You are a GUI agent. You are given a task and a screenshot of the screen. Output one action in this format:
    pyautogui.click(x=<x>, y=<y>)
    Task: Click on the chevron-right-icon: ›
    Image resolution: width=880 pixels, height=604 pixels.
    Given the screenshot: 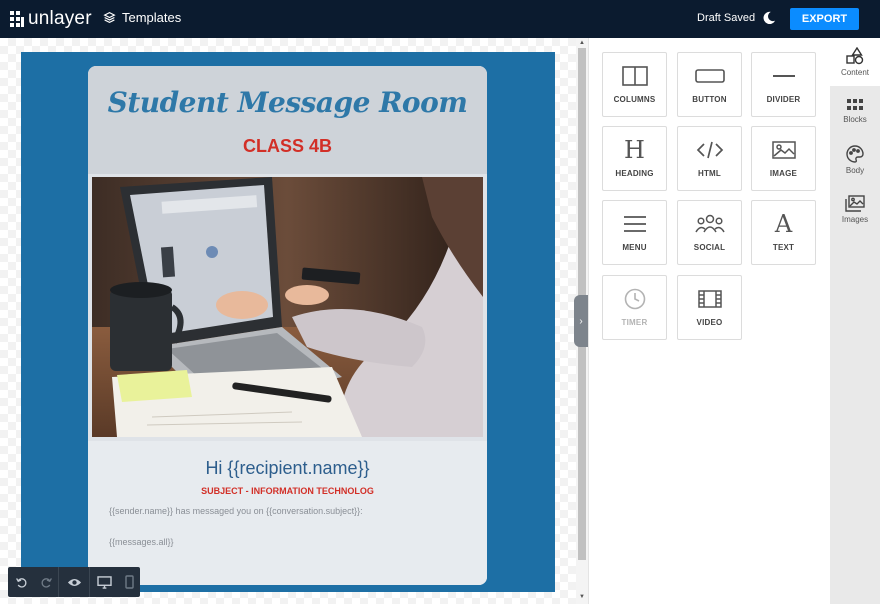 What is the action you would take?
    pyautogui.click(x=581, y=321)
    